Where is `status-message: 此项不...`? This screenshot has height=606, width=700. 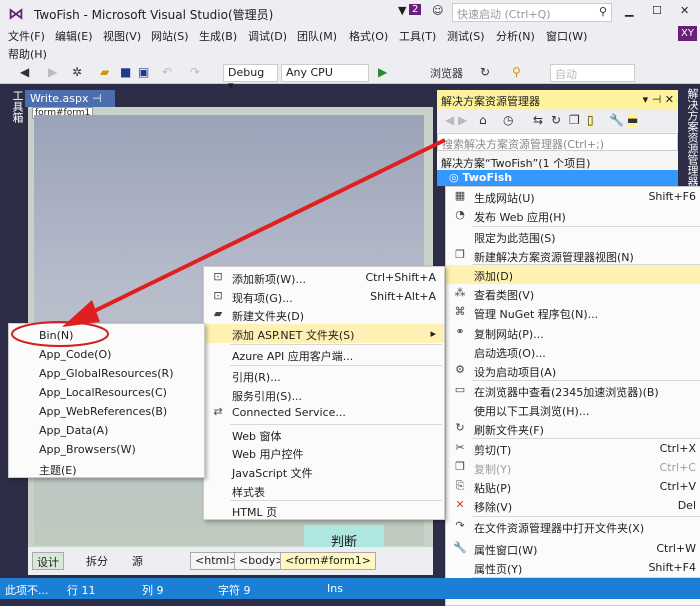 status-message: 此项不... is located at coordinates (27, 590).